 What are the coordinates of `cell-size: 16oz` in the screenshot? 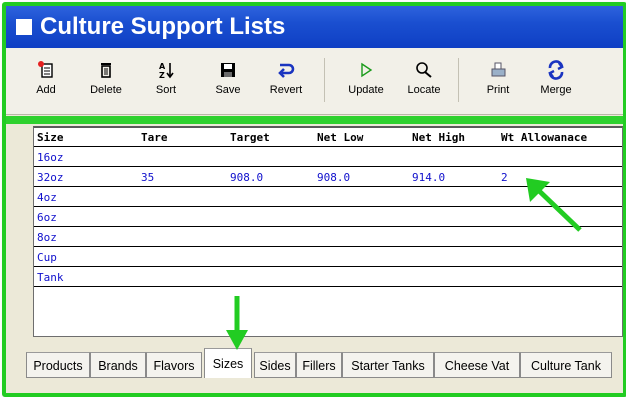 It's located at (50, 157).